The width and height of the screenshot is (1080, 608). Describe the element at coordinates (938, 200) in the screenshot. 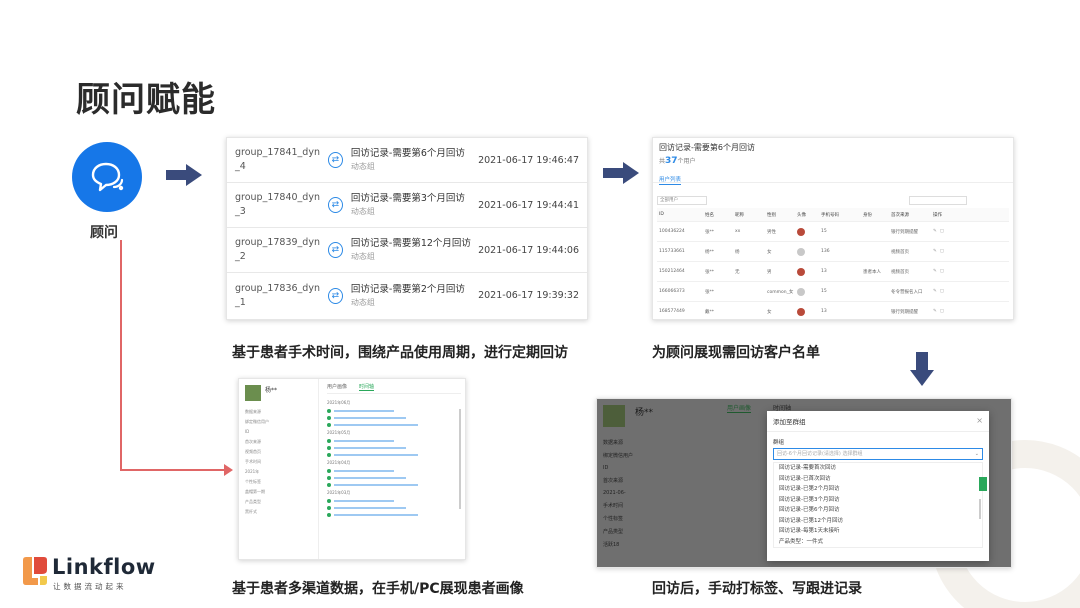

I see `search-input` at that location.